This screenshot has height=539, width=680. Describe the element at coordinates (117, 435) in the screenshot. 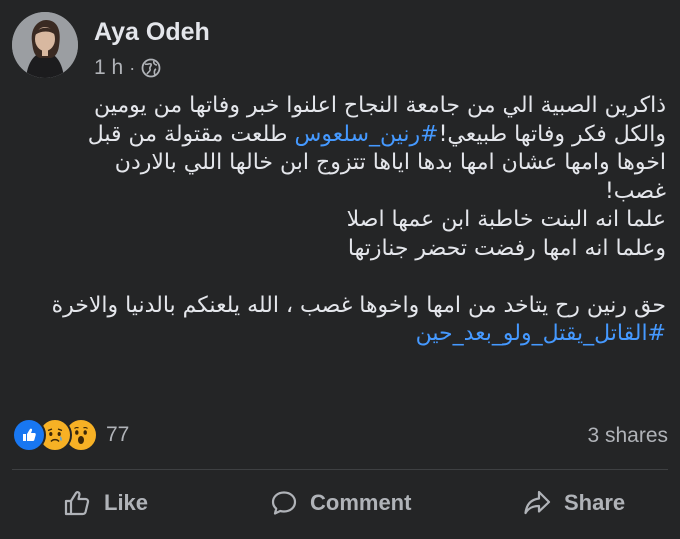

I see `reaction-count: 77` at that location.